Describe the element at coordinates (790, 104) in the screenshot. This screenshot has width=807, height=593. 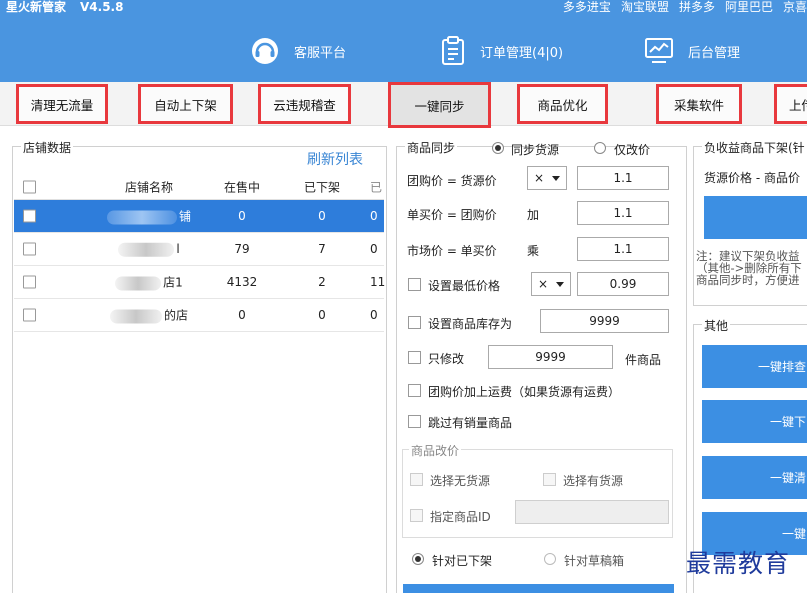
I see `tab-upload: 上传` at that location.